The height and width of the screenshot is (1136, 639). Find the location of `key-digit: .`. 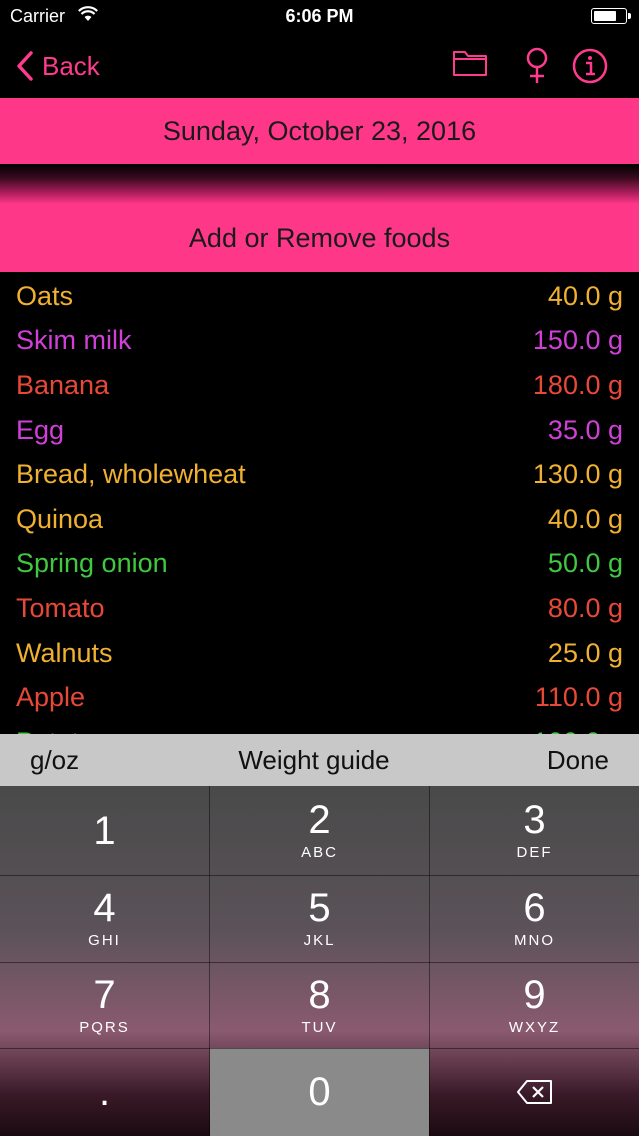

key-digit: . is located at coordinates (104, 1092).